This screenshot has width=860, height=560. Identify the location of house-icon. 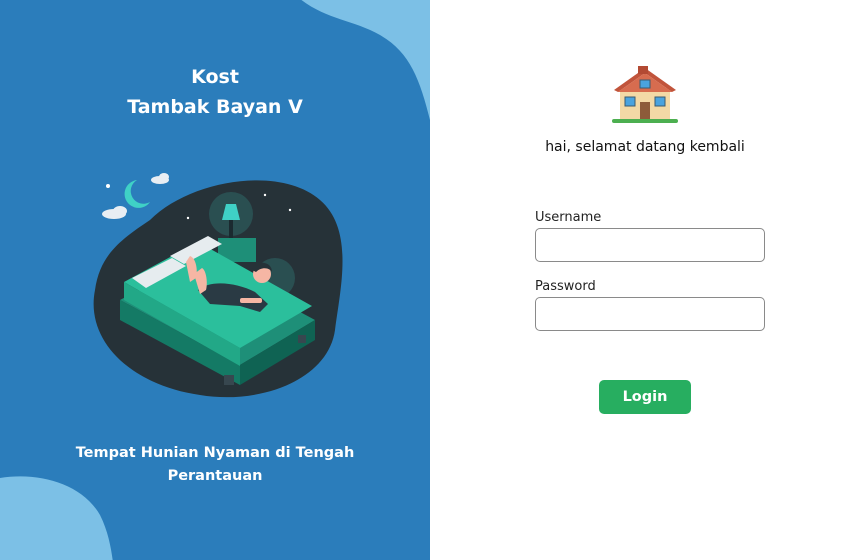
(645, 94).